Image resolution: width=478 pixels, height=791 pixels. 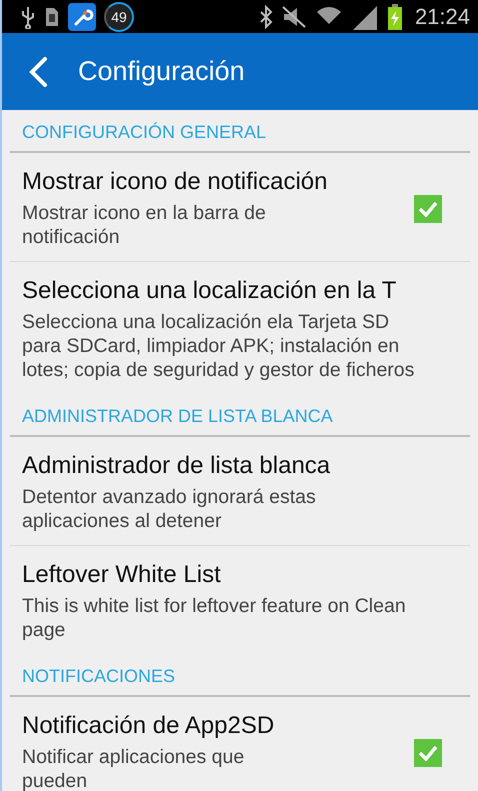 What do you see at coordinates (134, 768) in the screenshot?
I see `preference-summary: Notificar aplicaciones que pueden` at bounding box center [134, 768].